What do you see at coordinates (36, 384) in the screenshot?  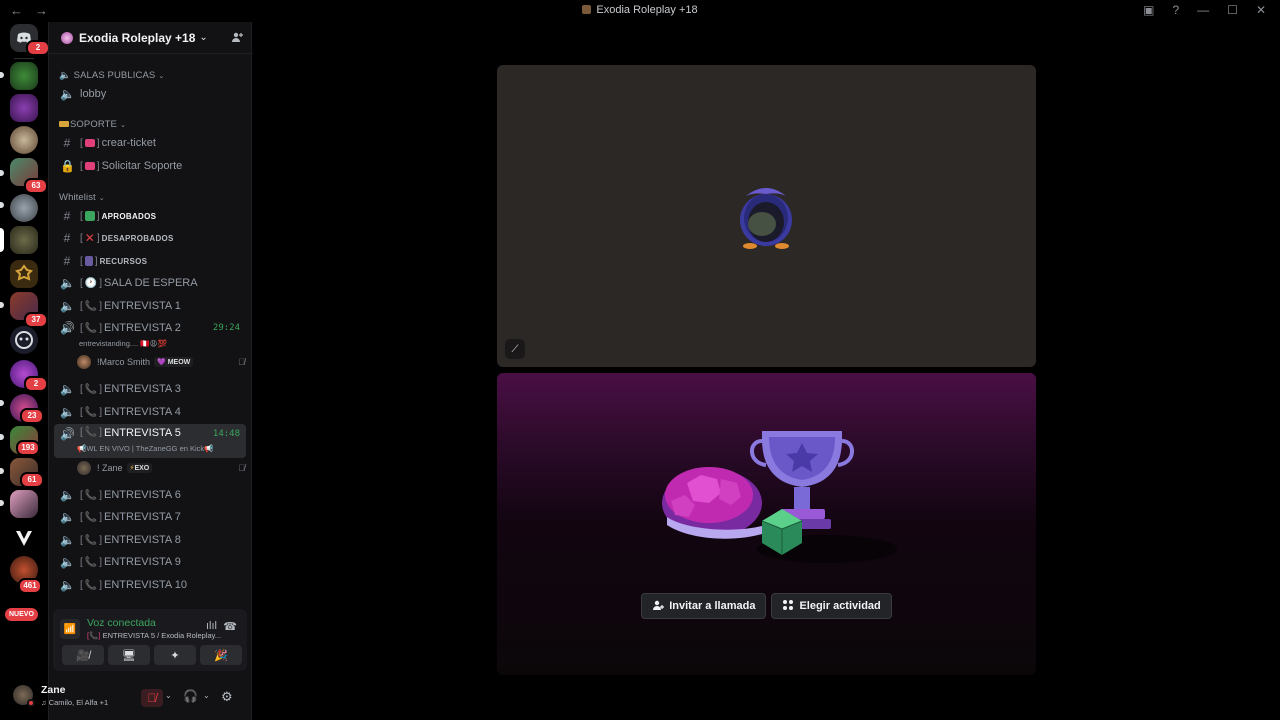 I see `server-badge: 2` at bounding box center [36, 384].